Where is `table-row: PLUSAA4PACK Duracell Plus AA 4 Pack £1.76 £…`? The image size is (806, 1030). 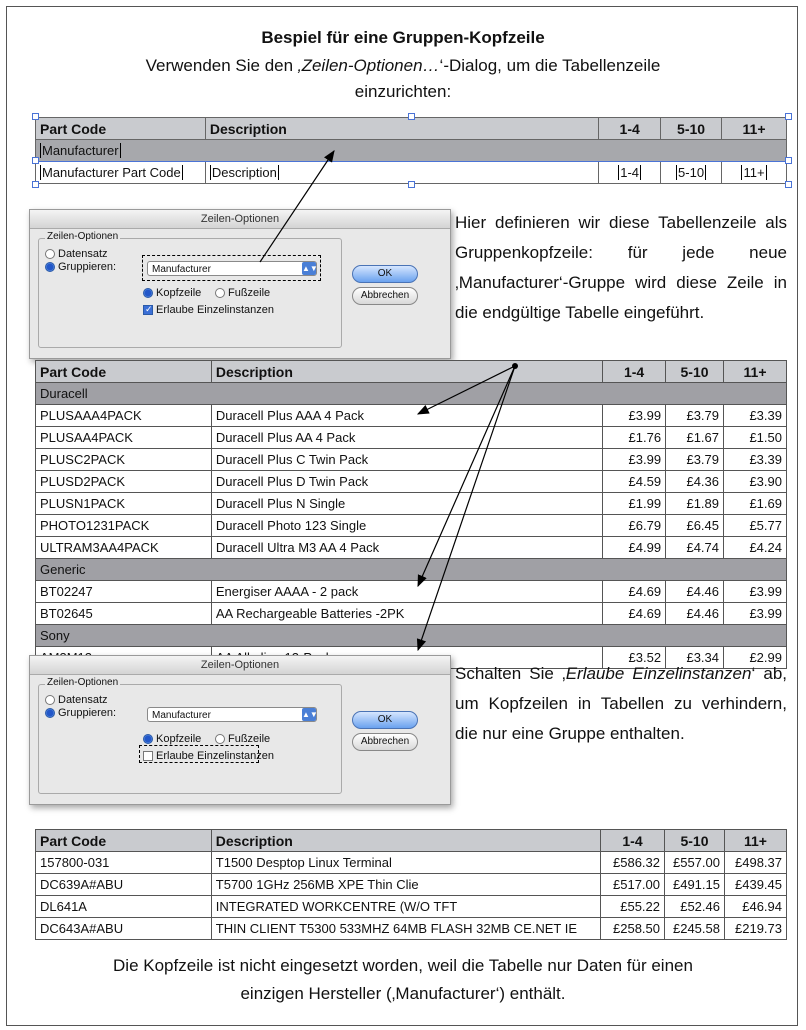 table-row: PLUSAA4PACK Duracell Plus AA 4 Pack £1.76 £… is located at coordinates (411, 437).